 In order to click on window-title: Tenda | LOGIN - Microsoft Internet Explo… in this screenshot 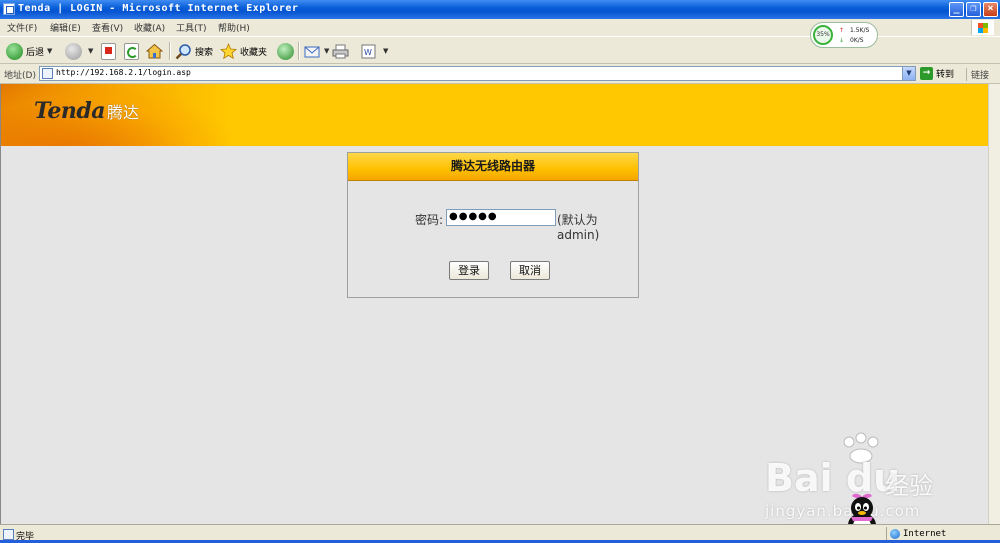, I will do `click(158, 8)`.